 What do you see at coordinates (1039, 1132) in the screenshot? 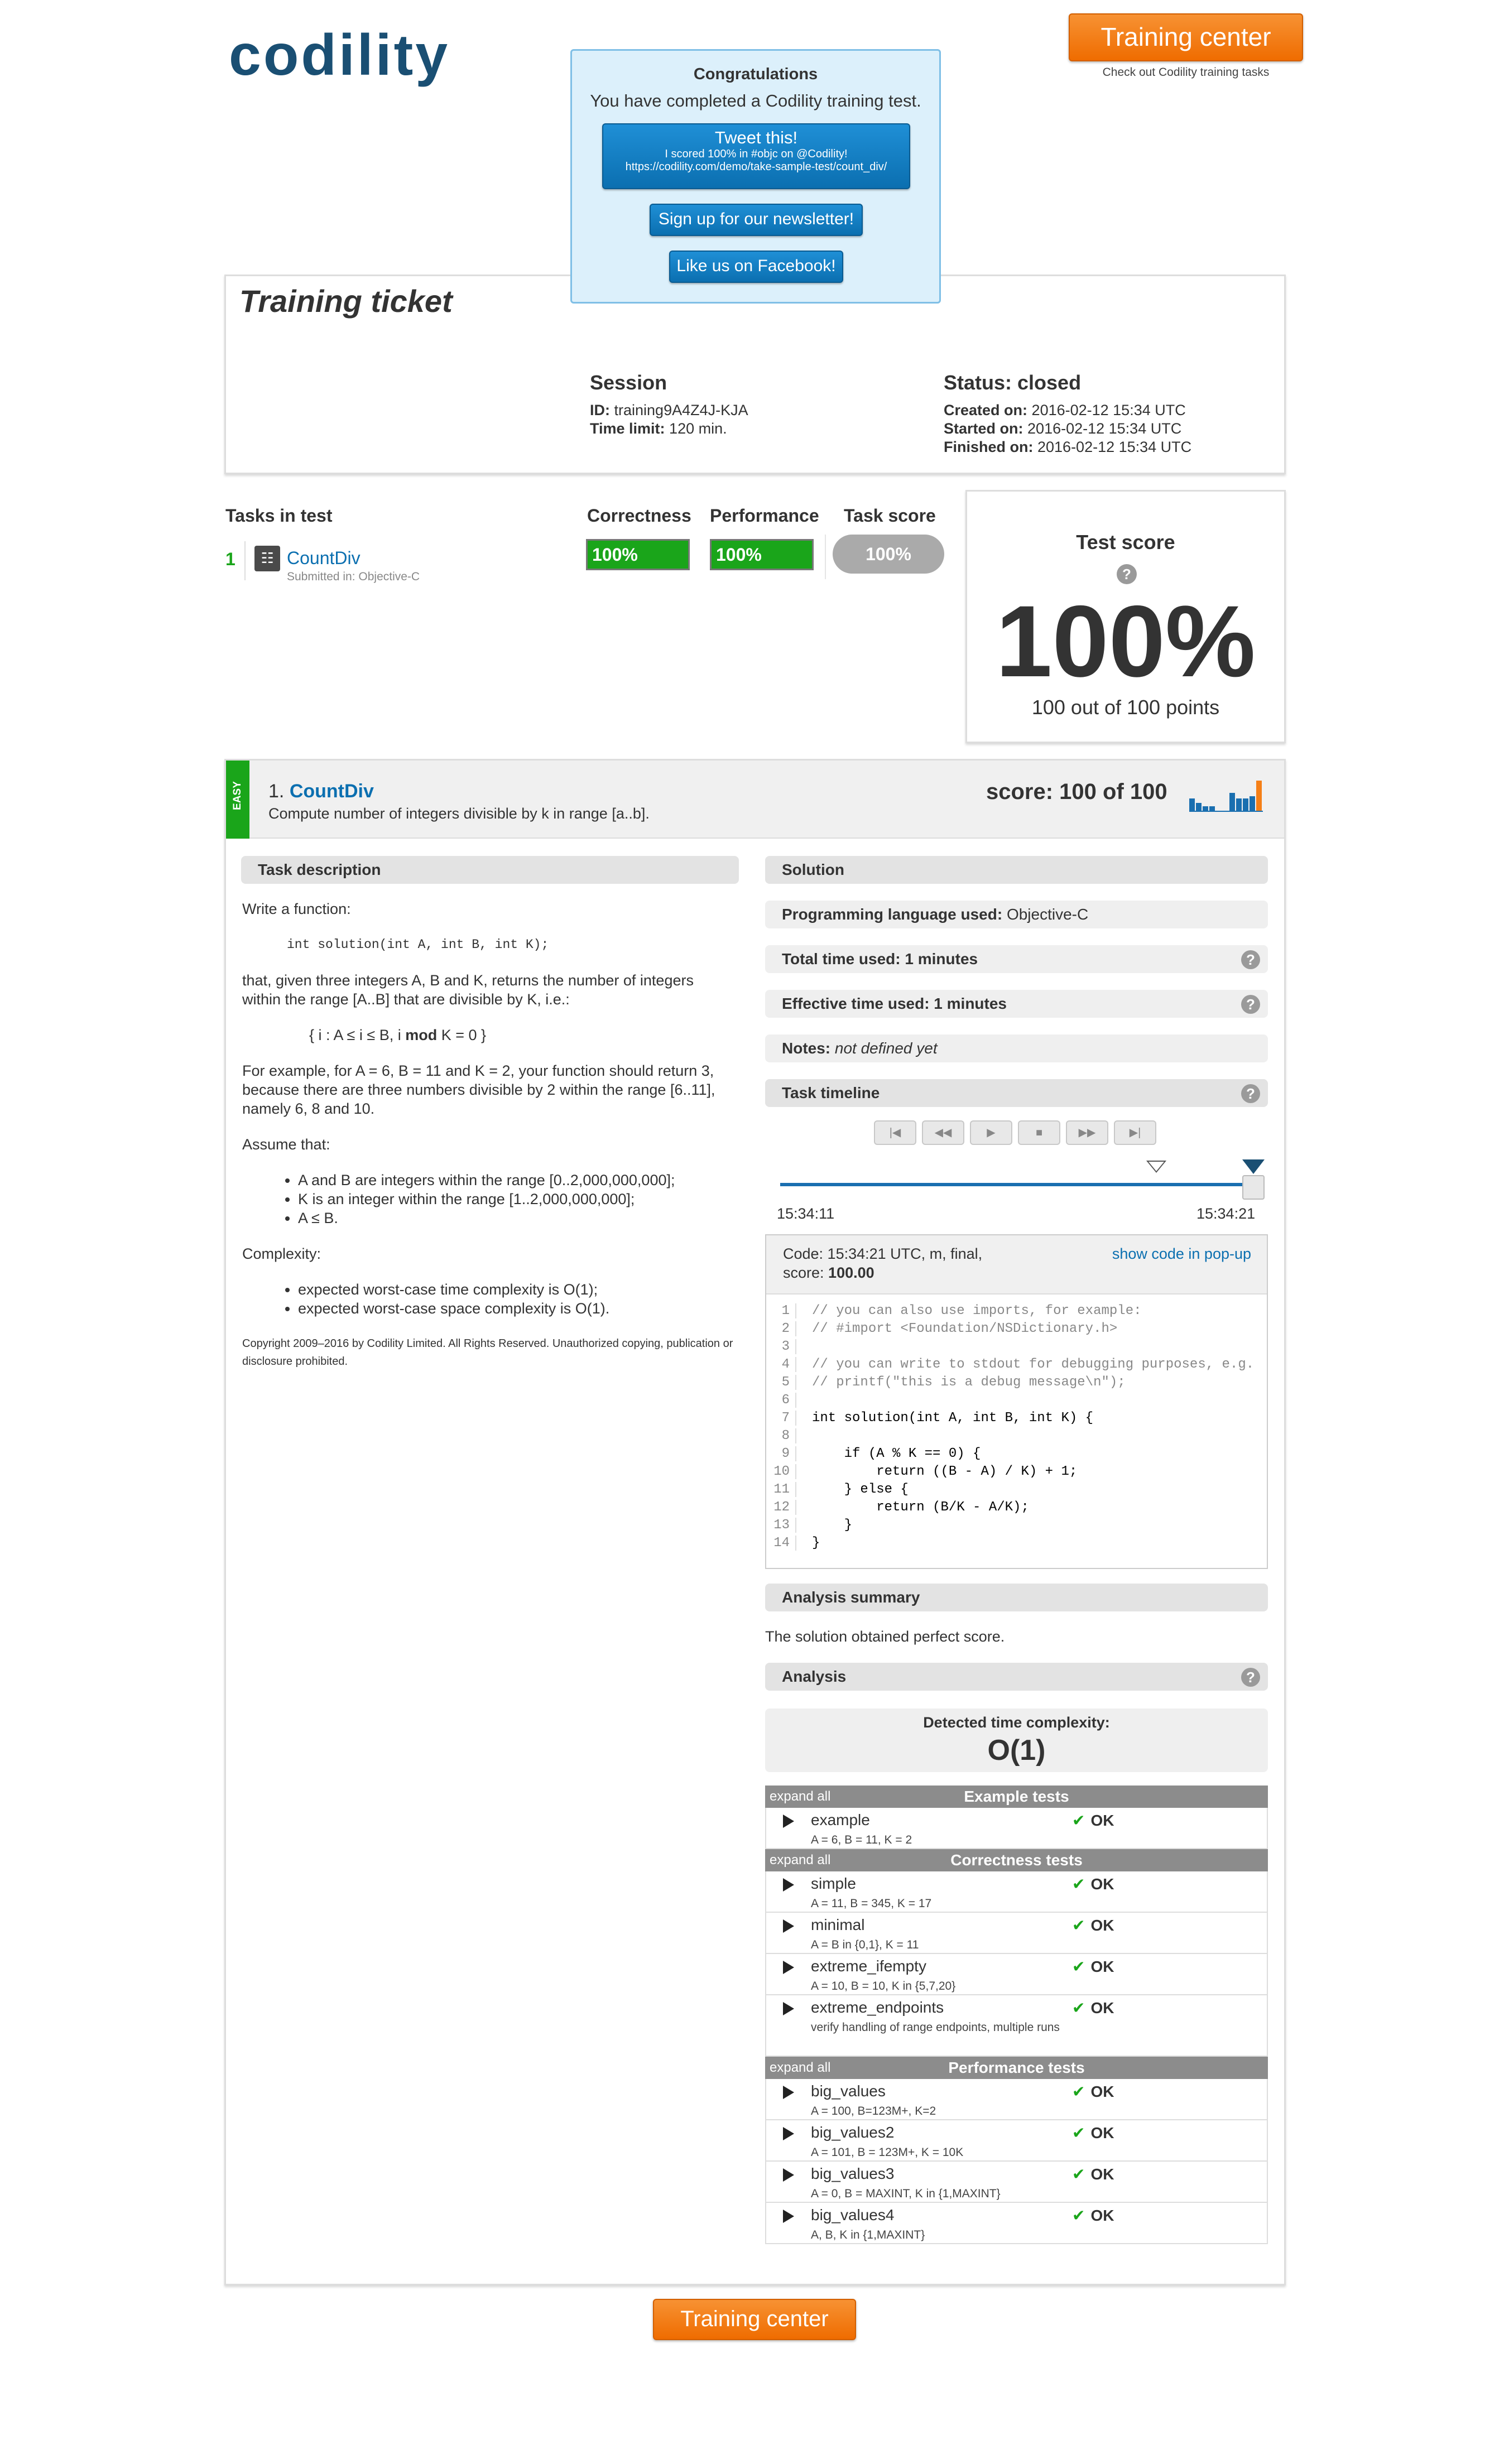
I see `stop-icon: ■` at bounding box center [1039, 1132].